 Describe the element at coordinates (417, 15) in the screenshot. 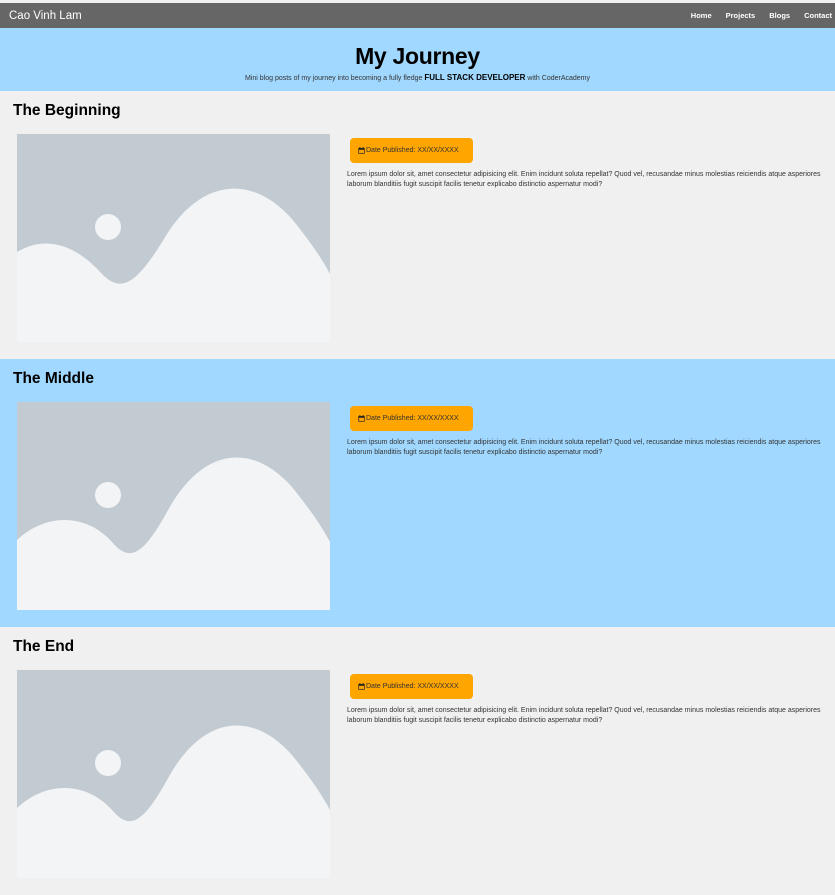

I see `navbar: Cao Vinh Lam Home Projects Blogs Contact` at that location.